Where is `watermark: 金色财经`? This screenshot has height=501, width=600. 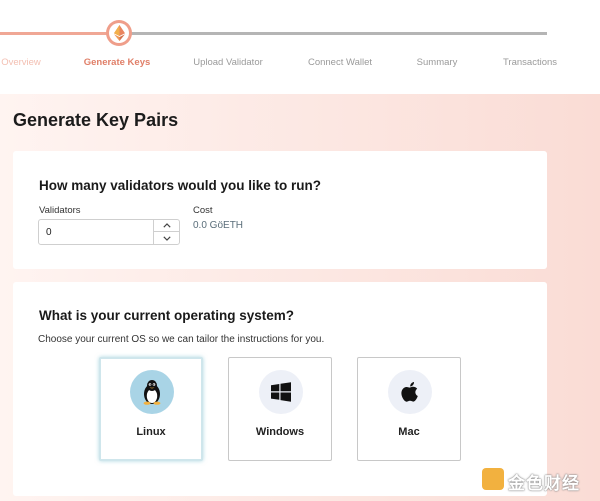 watermark: 金色财经 is located at coordinates (539, 480).